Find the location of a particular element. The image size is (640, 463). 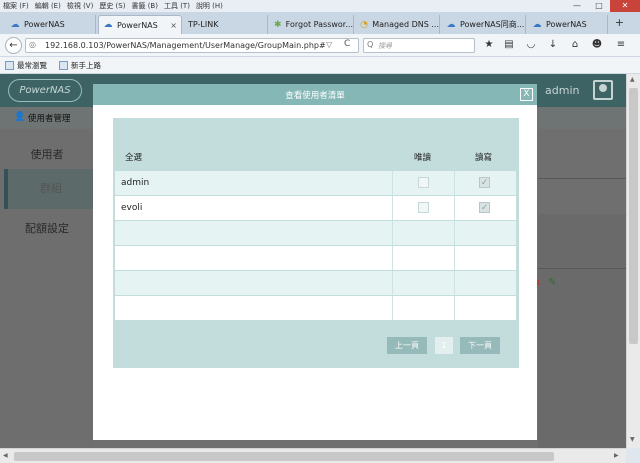

bookmark-most-visited: 最常瀏覽 is located at coordinates (26, 65).